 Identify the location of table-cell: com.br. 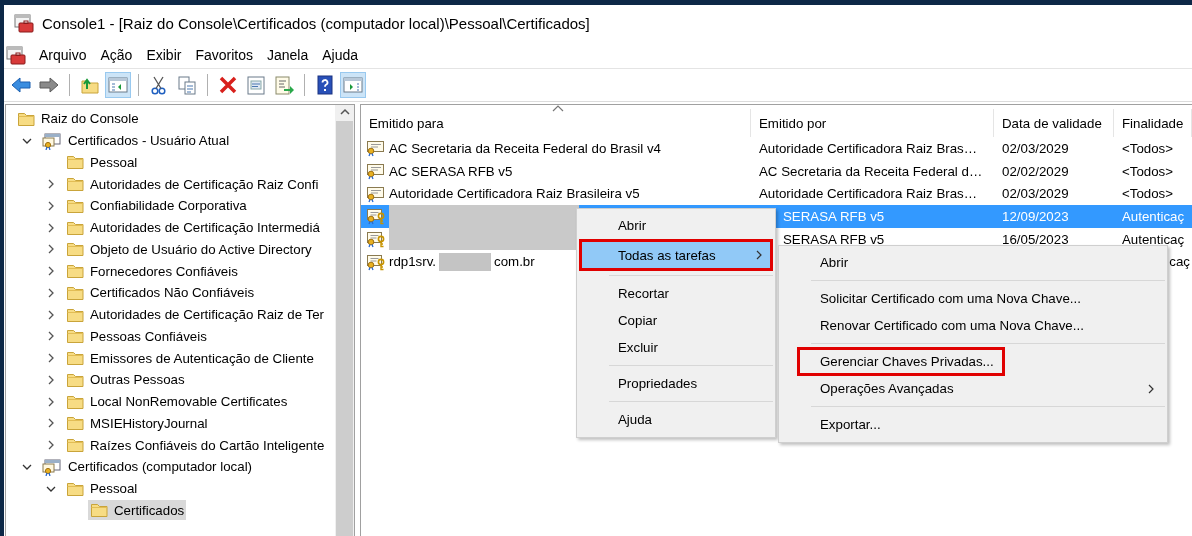
(514, 262).